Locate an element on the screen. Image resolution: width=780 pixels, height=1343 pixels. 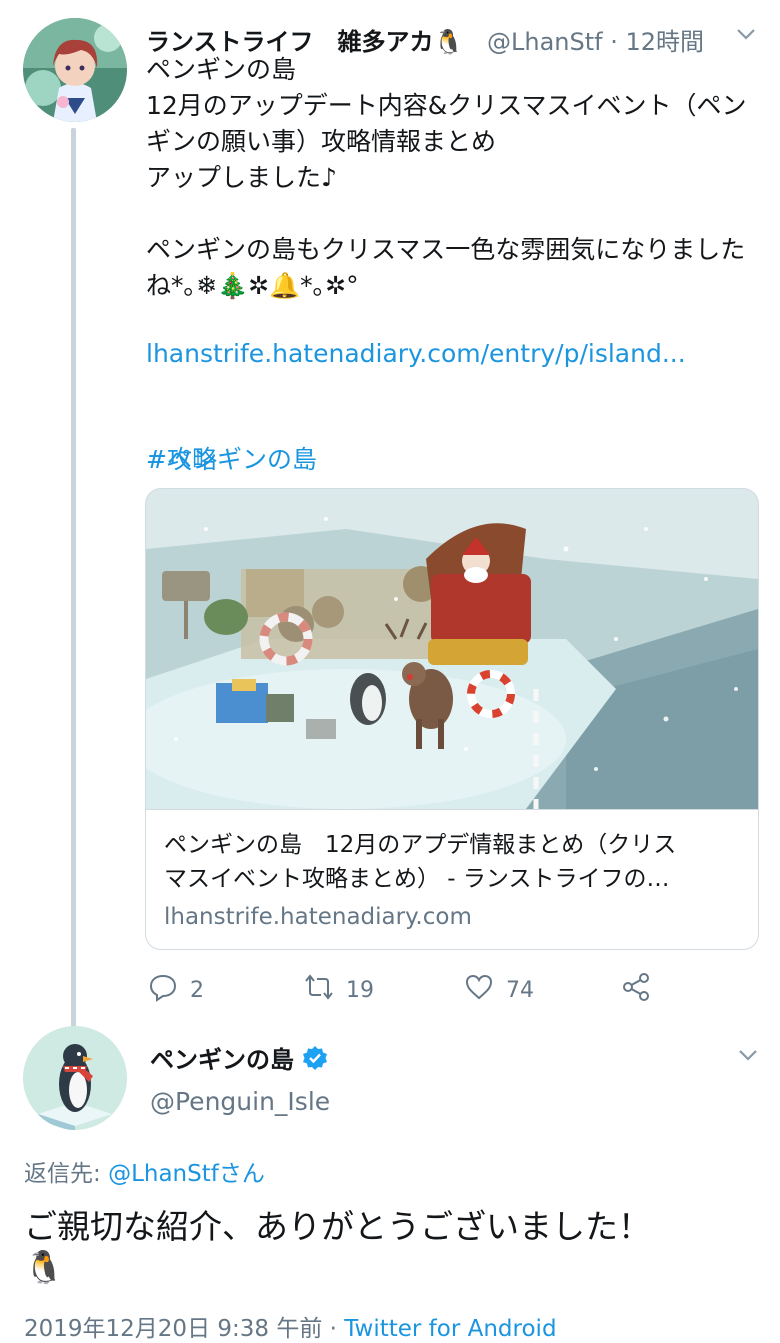
reply-text: ご親切な紹介、ありがとうございました！ is located at coordinates (337, 1226).